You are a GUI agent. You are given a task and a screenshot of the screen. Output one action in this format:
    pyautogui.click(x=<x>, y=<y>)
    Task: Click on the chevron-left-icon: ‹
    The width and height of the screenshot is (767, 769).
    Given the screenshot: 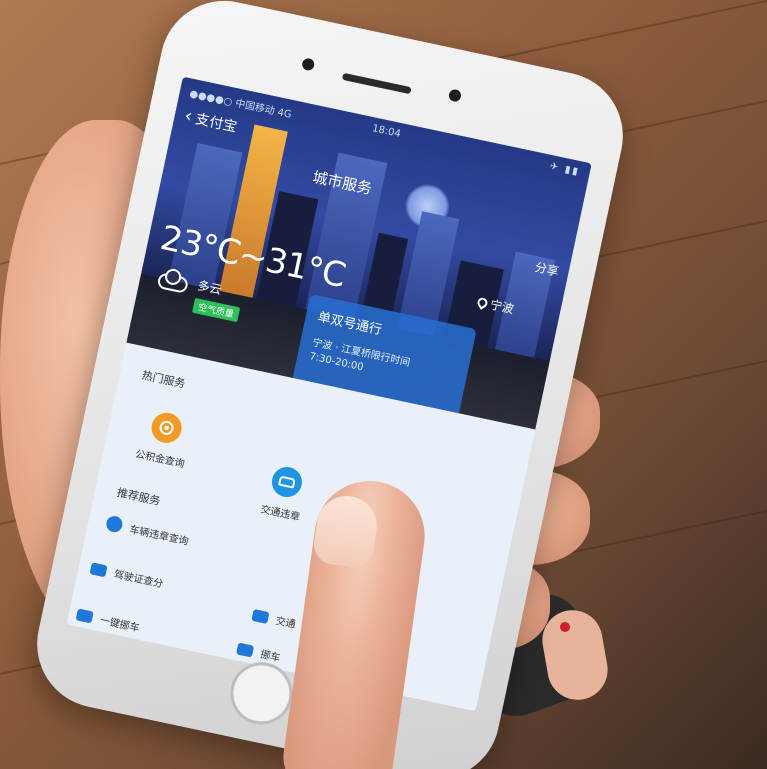 What is the action you would take?
    pyautogui.click(x=188, y=116)
    